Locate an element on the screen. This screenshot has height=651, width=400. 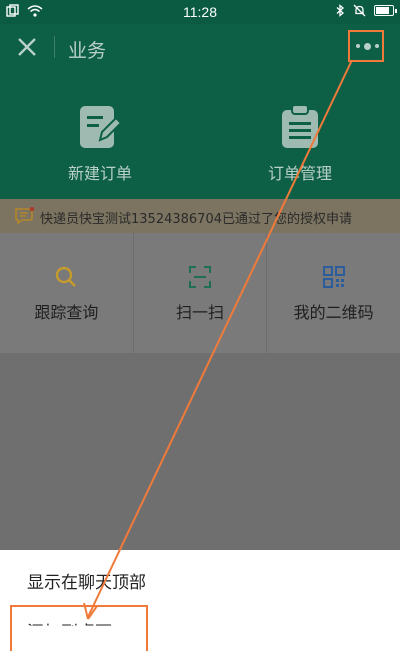
battery-level is located at coordinates (382, 10).